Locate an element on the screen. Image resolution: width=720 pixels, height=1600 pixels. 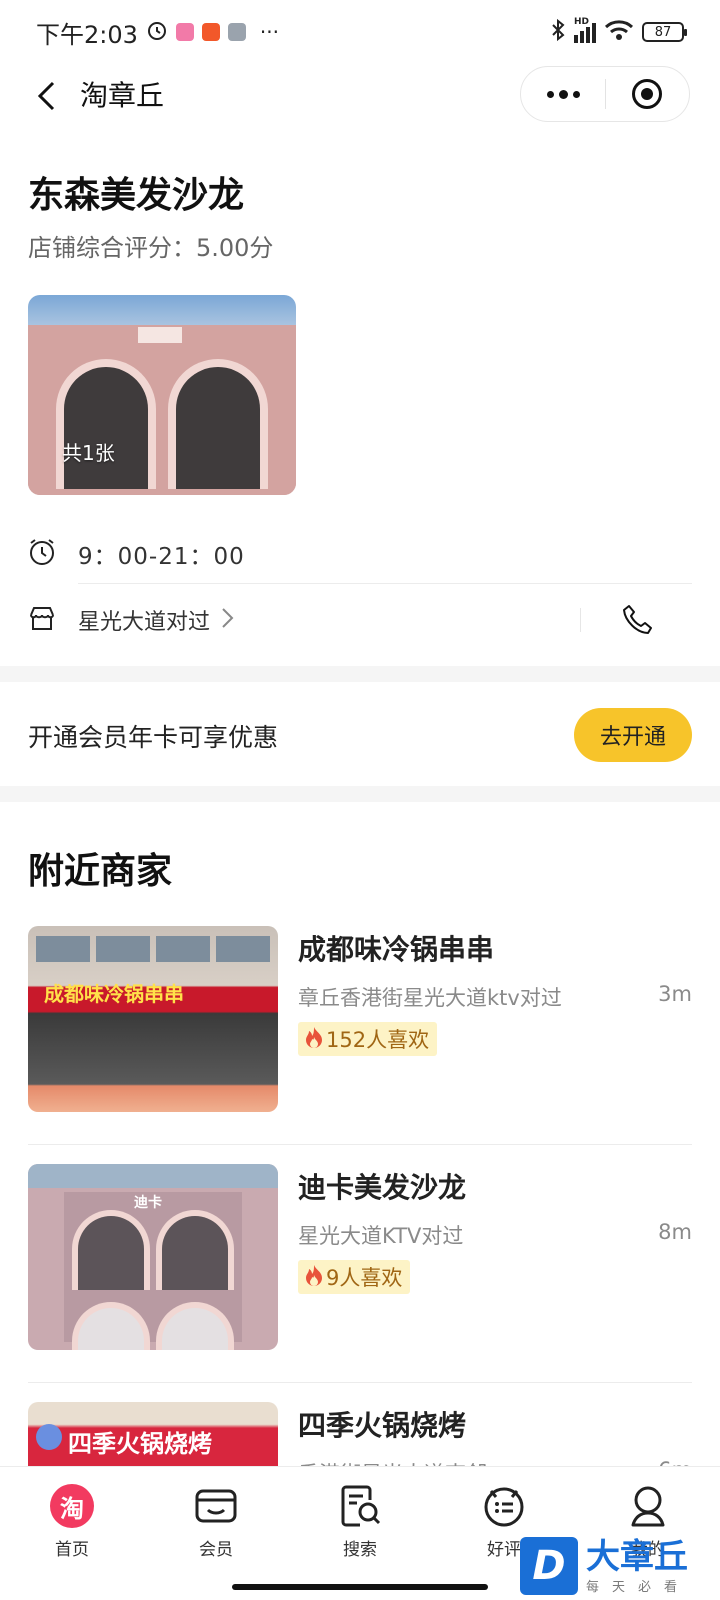
back-button is located at coordinates (46, 96).